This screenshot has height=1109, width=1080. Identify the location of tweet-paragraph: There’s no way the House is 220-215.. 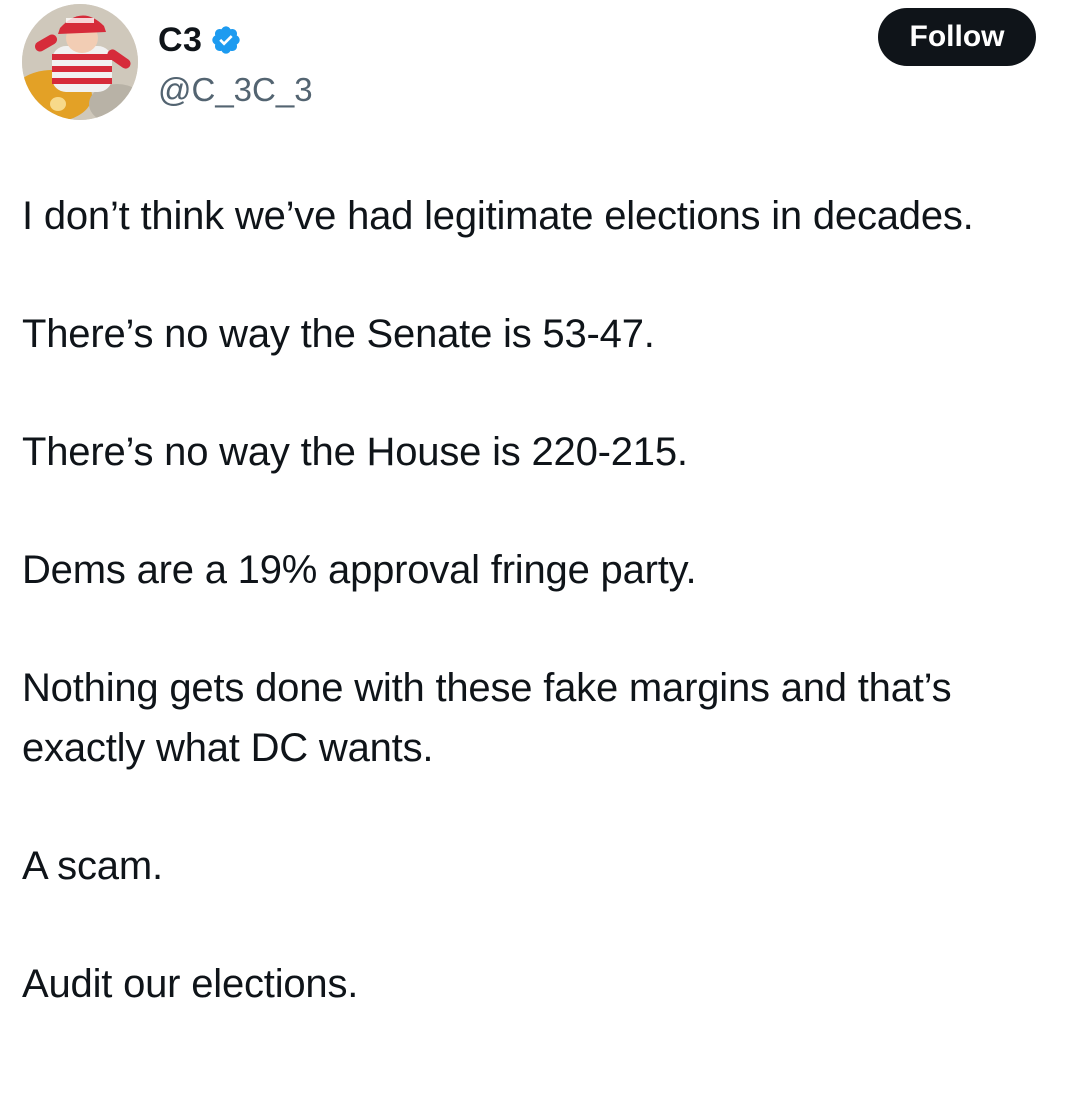
(355, 452).